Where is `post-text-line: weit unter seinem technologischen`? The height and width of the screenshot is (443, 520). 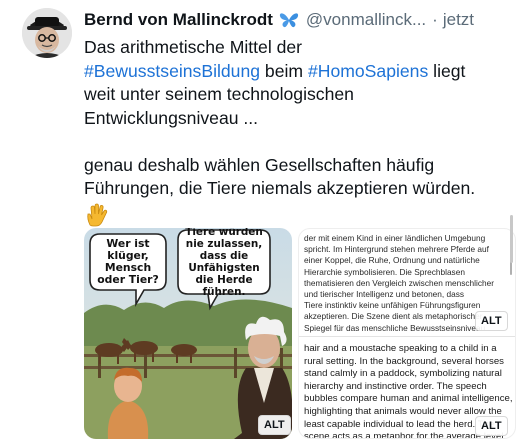
post-text-line: weit unter seinem technologischen is located at coordinates (219, 94).